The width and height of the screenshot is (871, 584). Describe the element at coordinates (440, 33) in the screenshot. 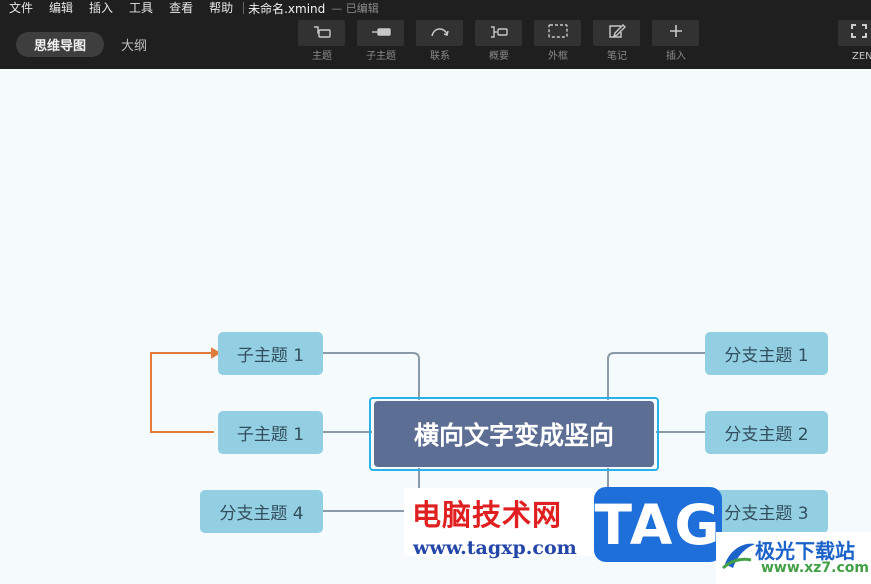

I see `relationship-icon` at that location.